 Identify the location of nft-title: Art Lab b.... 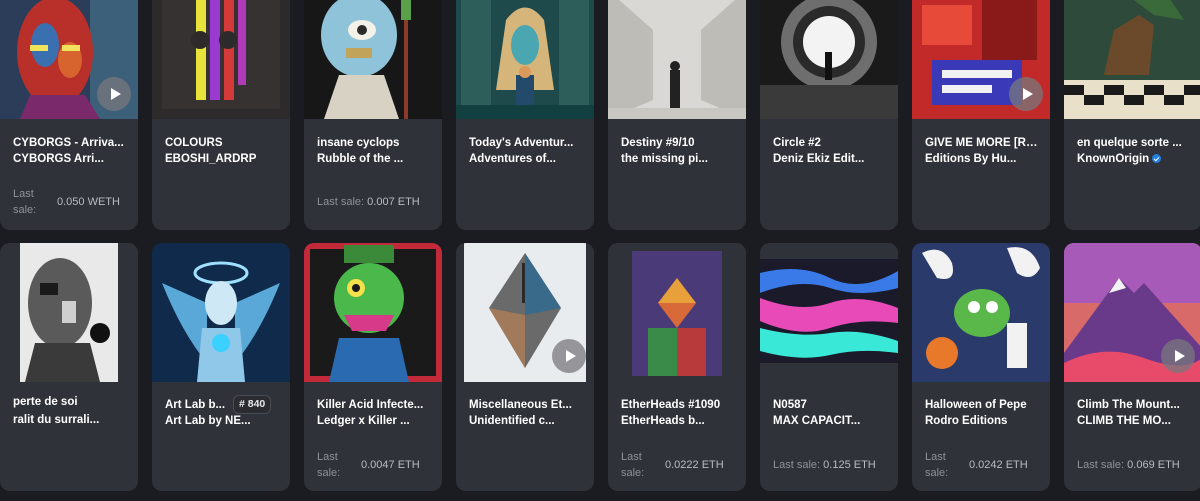
(200, 405).